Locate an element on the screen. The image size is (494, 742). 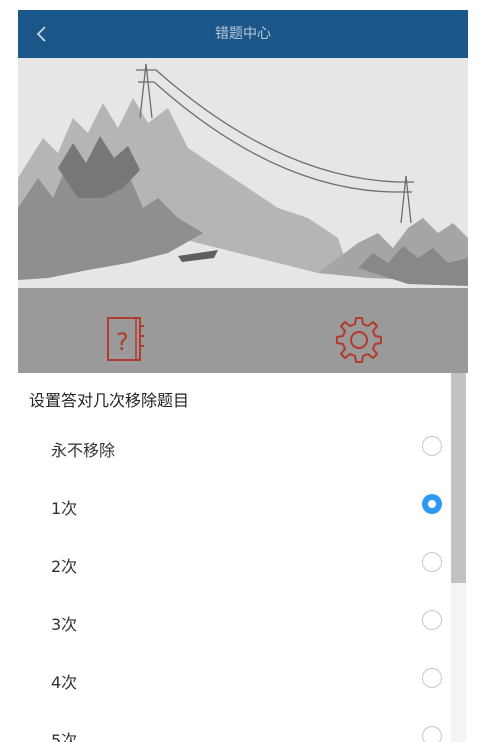
option-label: 4次 is located at coordinates (64, 682).